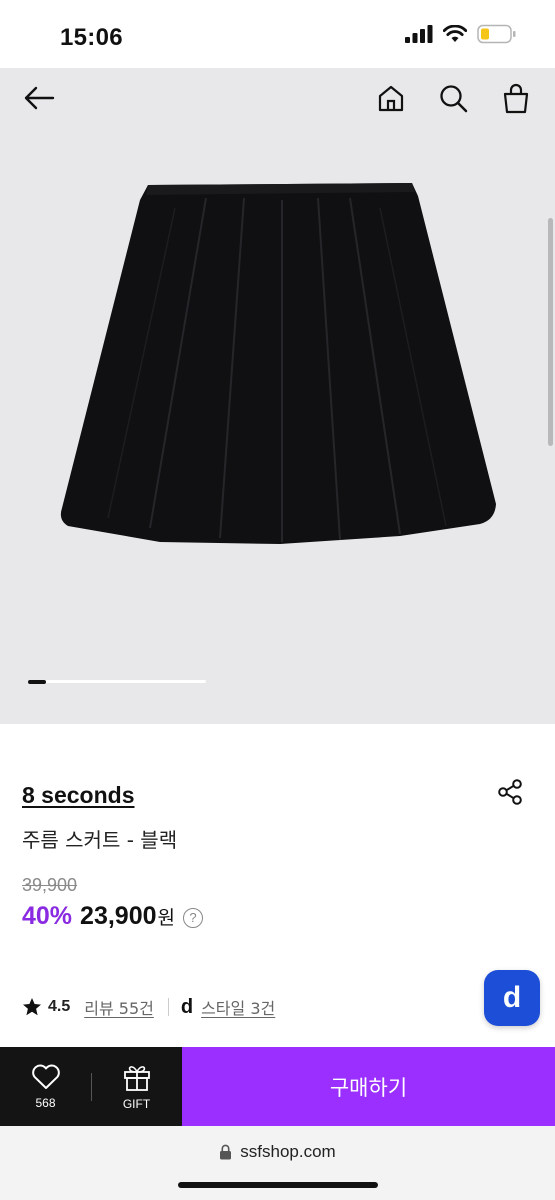  What do you see at coordinates (193, 917) in the screenshot?
I see `price-help-icon: ?` at bounding box center [193, 917].